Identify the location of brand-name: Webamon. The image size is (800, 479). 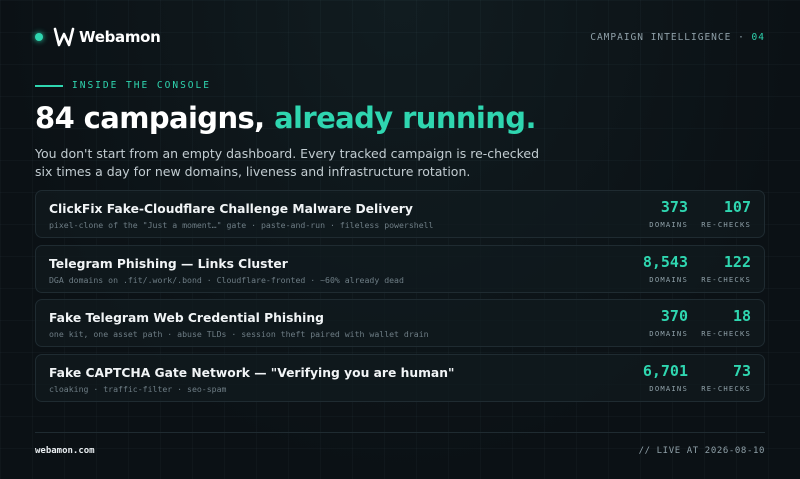
(120, 37).